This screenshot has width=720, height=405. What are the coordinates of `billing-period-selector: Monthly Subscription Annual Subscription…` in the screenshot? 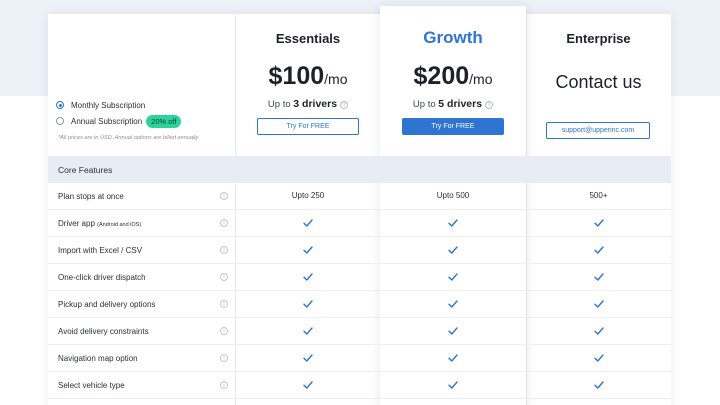 It's located at (141, 113).